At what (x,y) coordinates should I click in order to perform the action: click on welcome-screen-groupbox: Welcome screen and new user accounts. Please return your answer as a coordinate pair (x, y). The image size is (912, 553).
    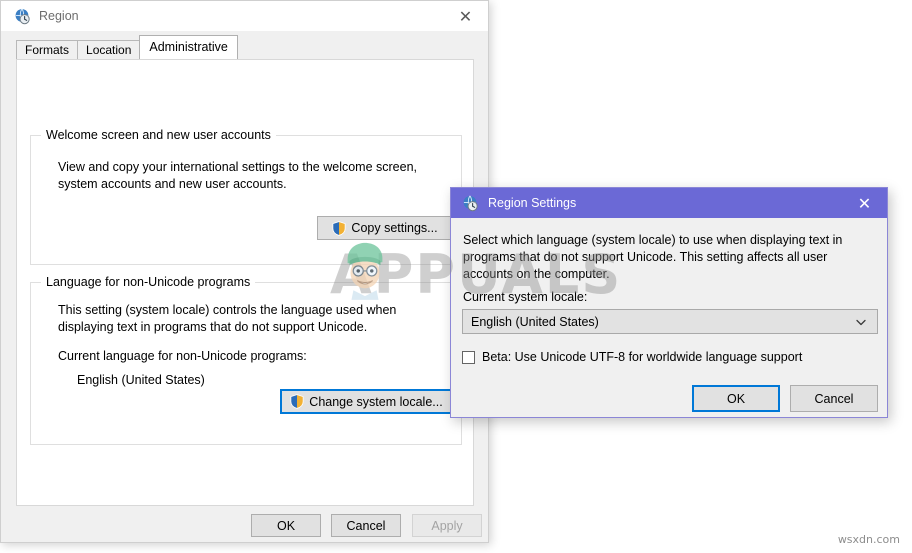
    Looking at the image, I should click on (246, 196).